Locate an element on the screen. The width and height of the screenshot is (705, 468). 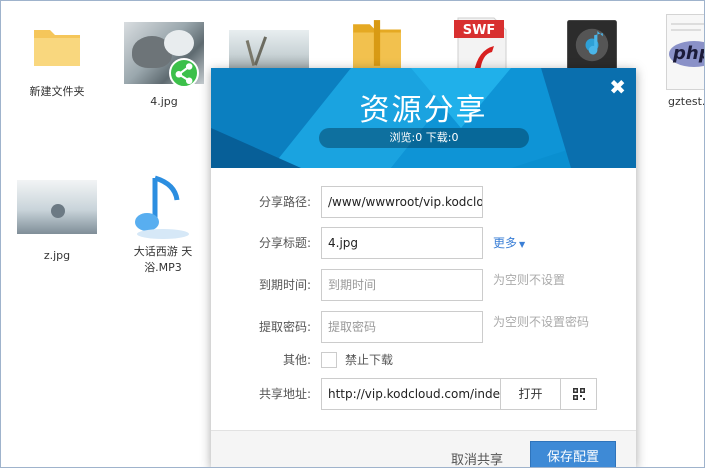
folder-icon is located at coordinates (57, 48).